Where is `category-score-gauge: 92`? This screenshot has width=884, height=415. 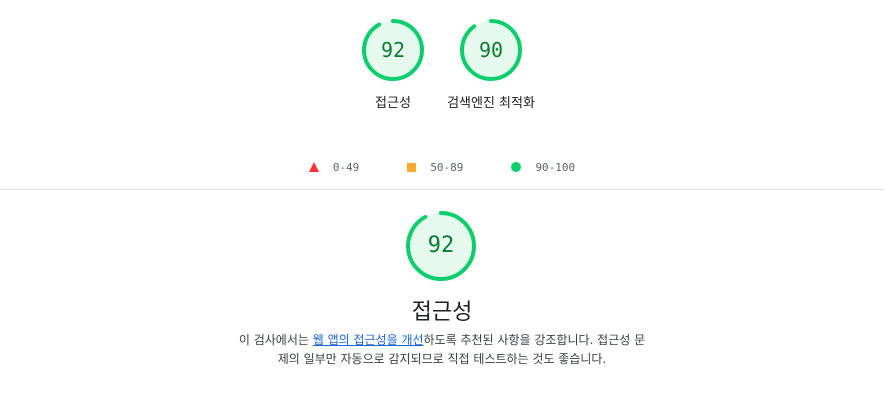
category-score-gauge: 92 is located at coordinates (441, 246).